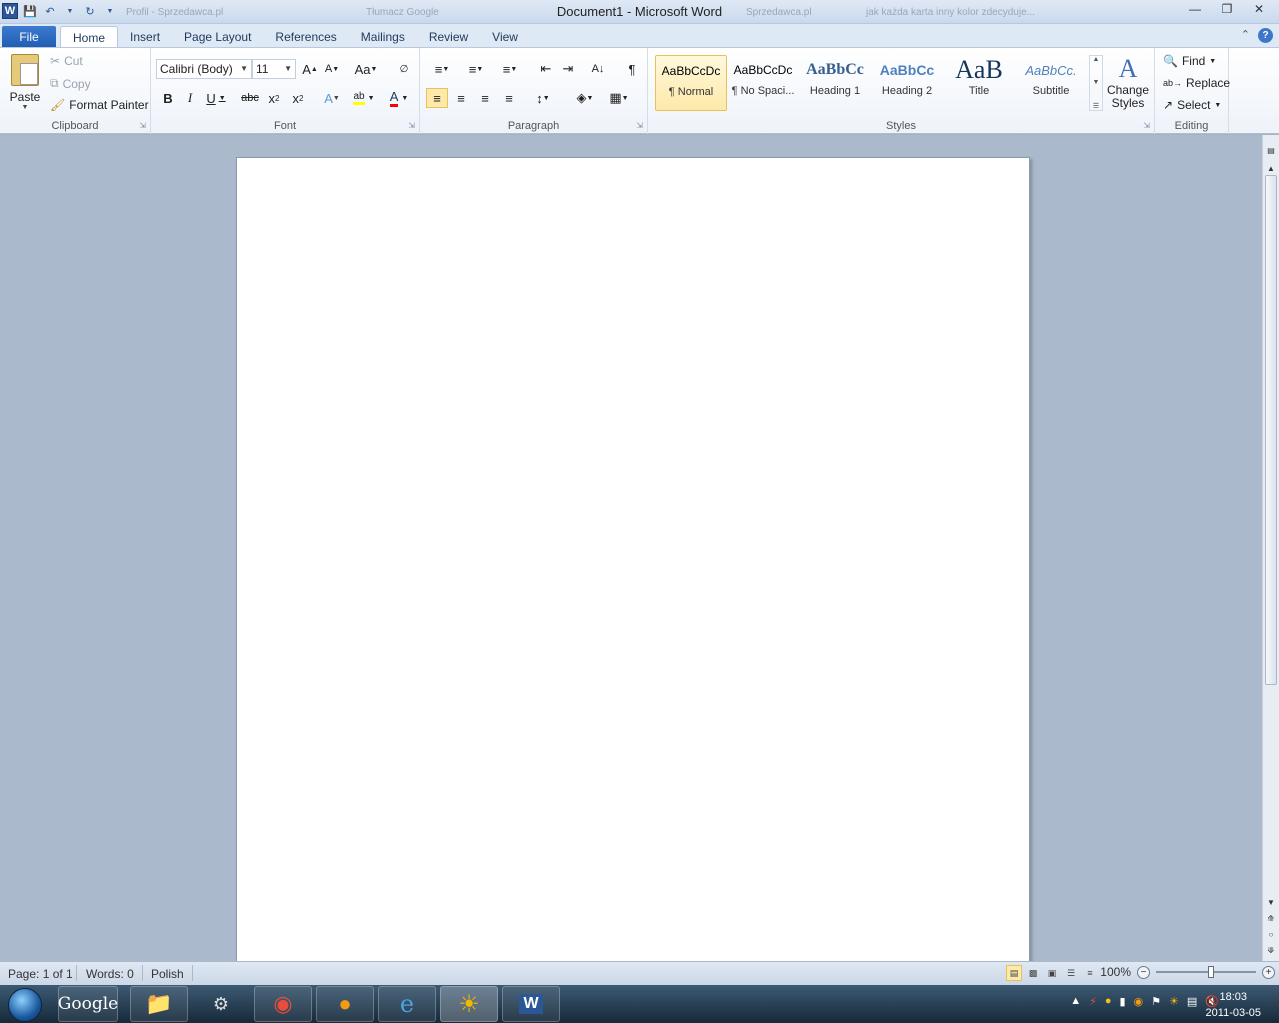  Describe the element at coordinates (505, 37) in the screenshot. I see `tab-view: View` at that location.